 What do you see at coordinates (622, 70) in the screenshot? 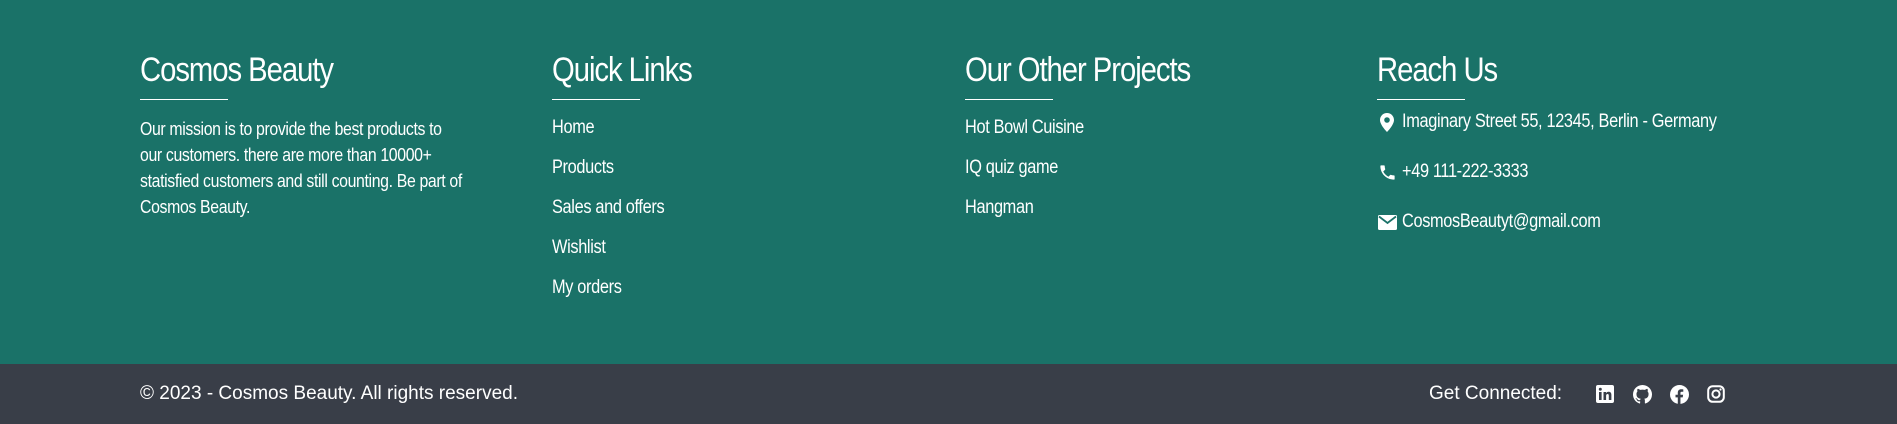
I see `quick-links-title: Quick Links` at bounding box center [622, 70].